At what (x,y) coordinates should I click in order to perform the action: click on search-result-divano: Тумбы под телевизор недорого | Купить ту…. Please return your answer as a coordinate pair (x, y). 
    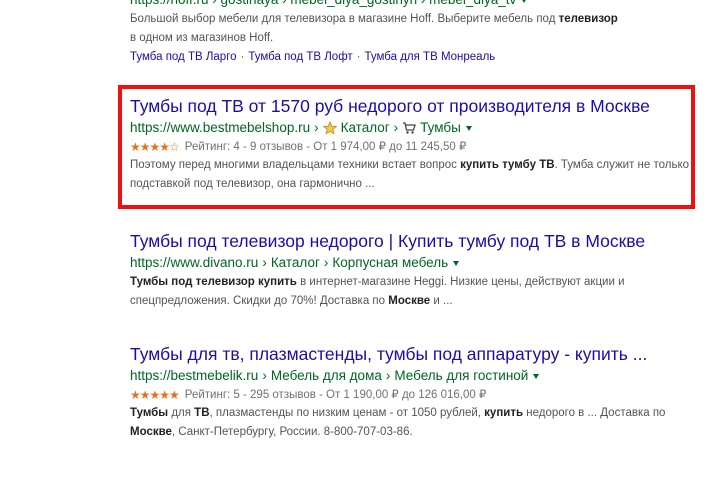
    Looking at the image, I should click on (415, 270).